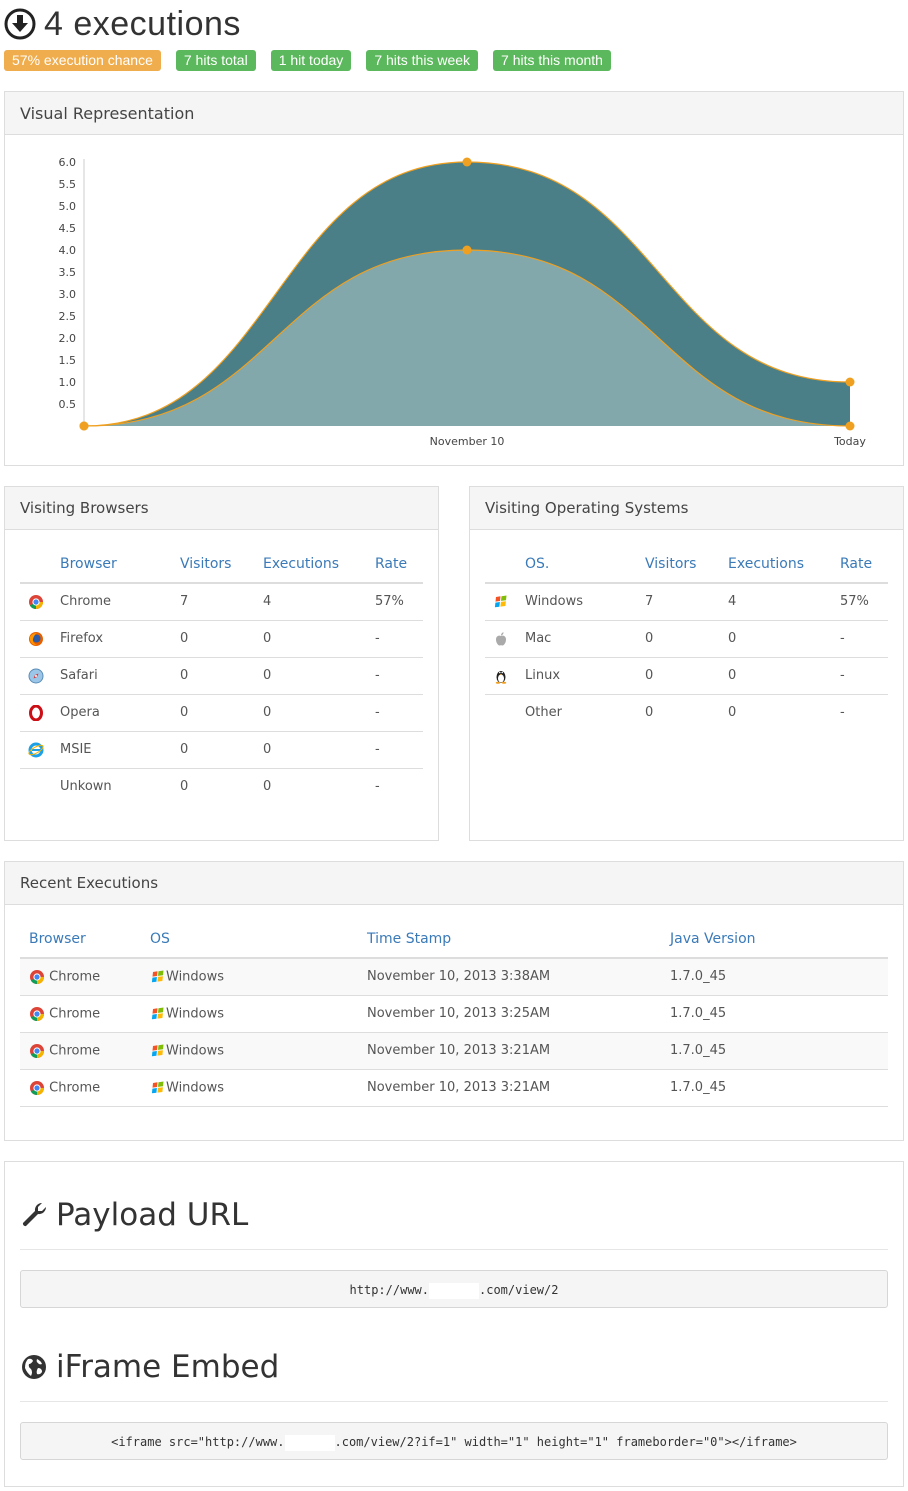 The width and height of the screenshot is (908, 1491). Describe the element at coordinates (849, 441) in the screenshot. I see `x-tick-label: Today` at that location.